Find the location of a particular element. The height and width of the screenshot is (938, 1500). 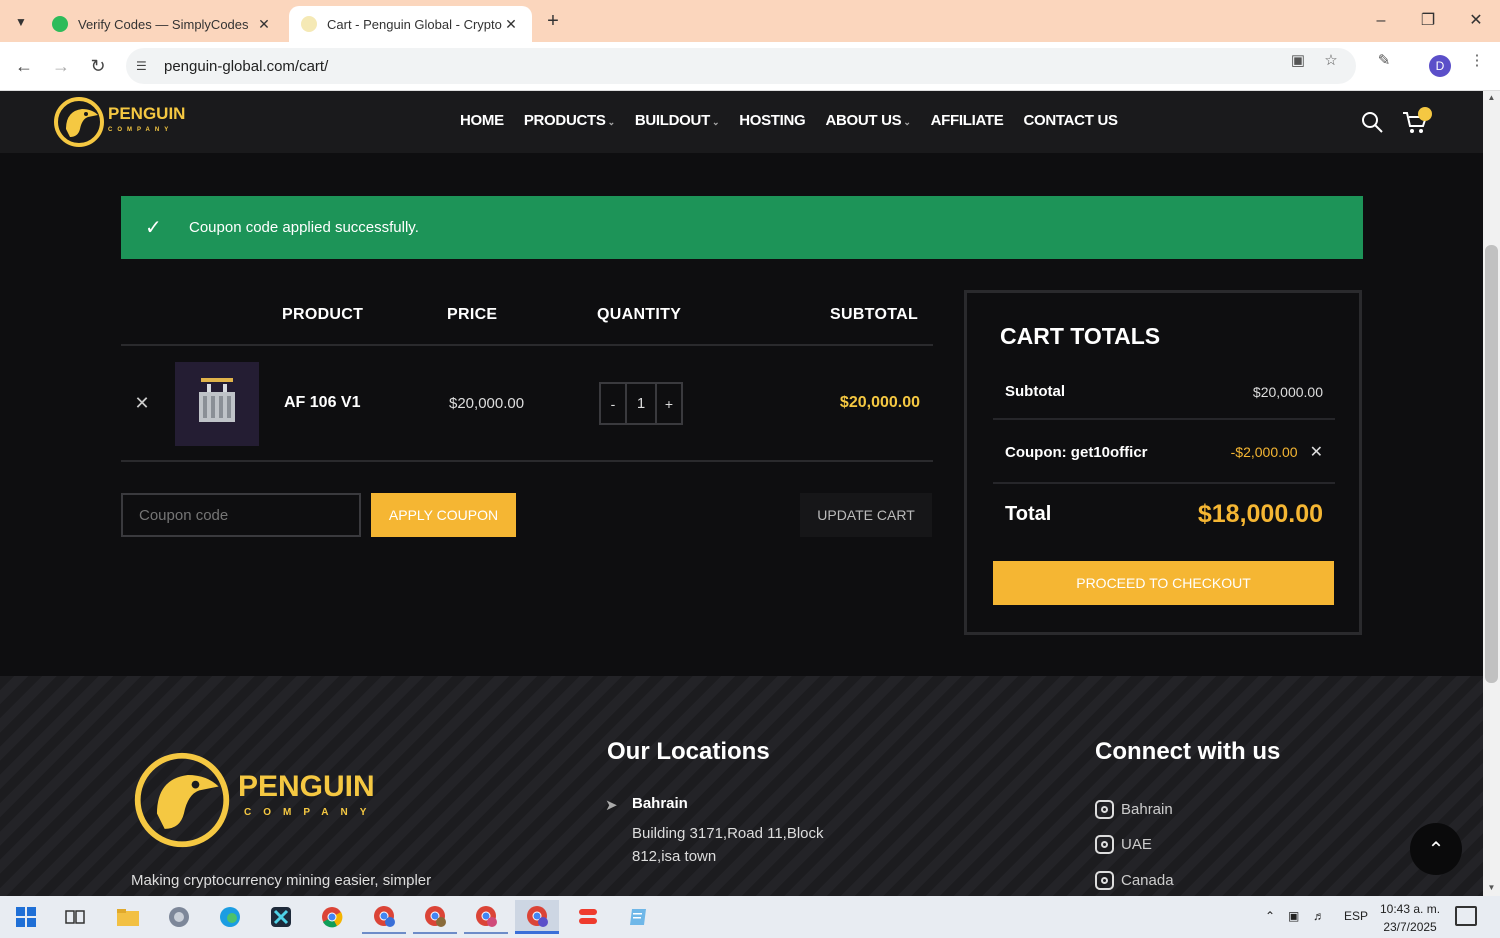

total-row: Total $18,000.00 is located at coordinates (1164, 514).